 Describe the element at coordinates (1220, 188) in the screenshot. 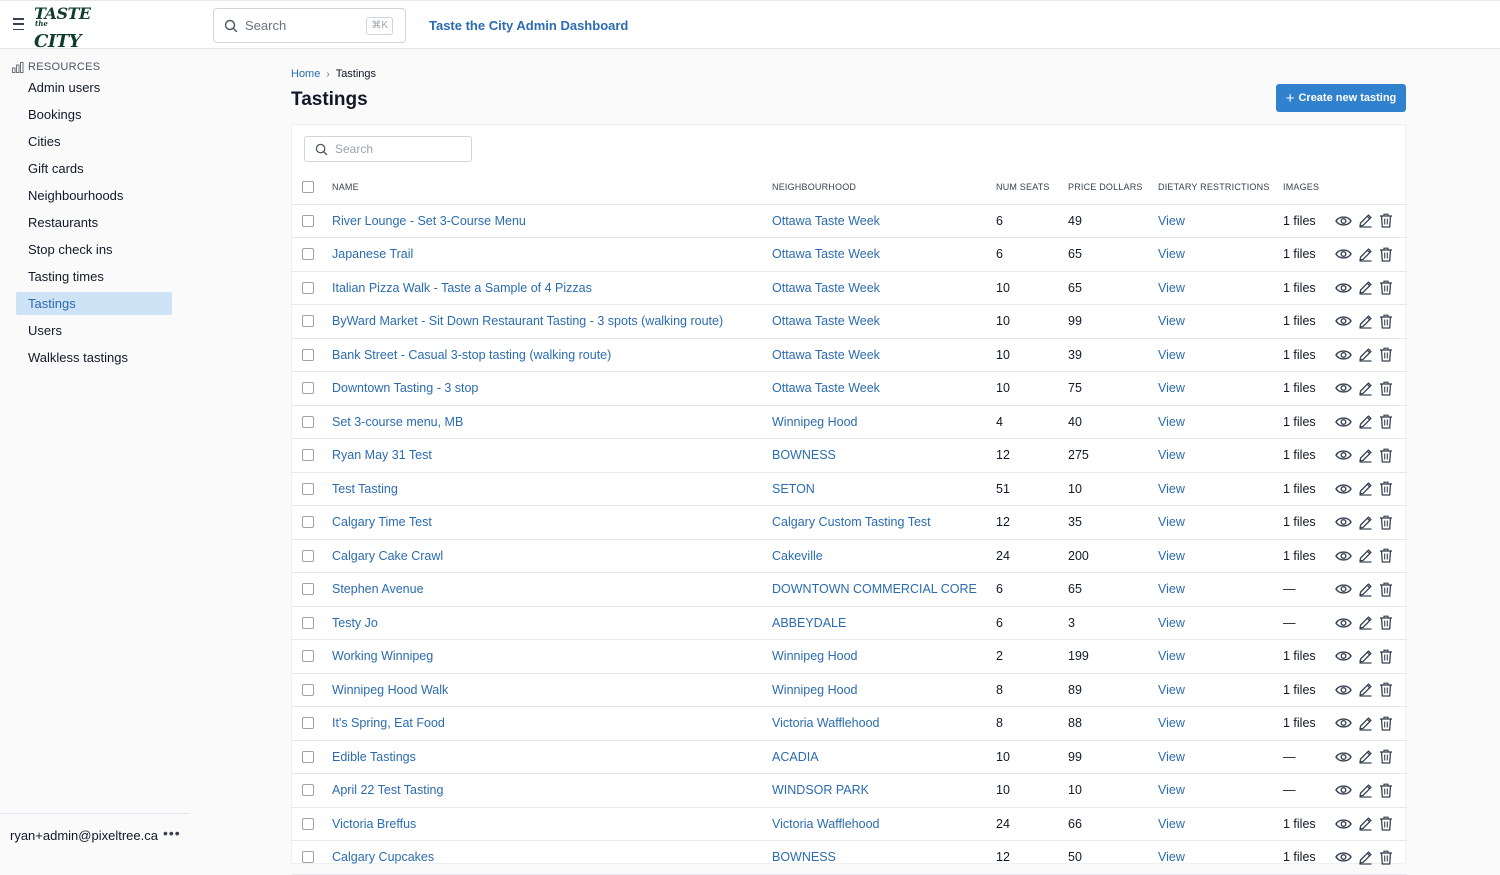

I see `column-header-dietary-restrictions: DIETARY RESTRICTIONS` at that location.